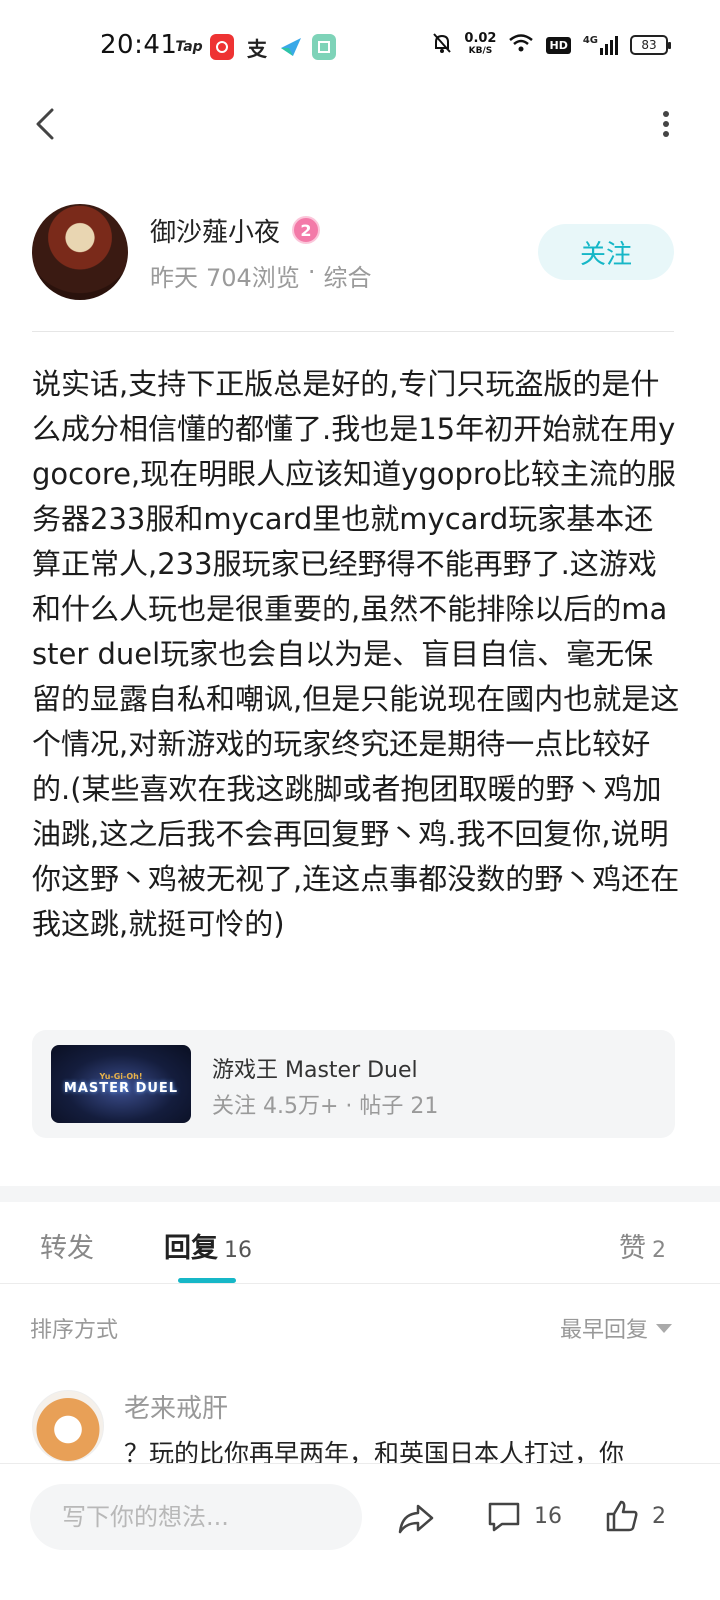  What do you see at coordinates (257, 48) in the screenshot?
I see `alipay-icon: 支` at bounding box center [257, 48].